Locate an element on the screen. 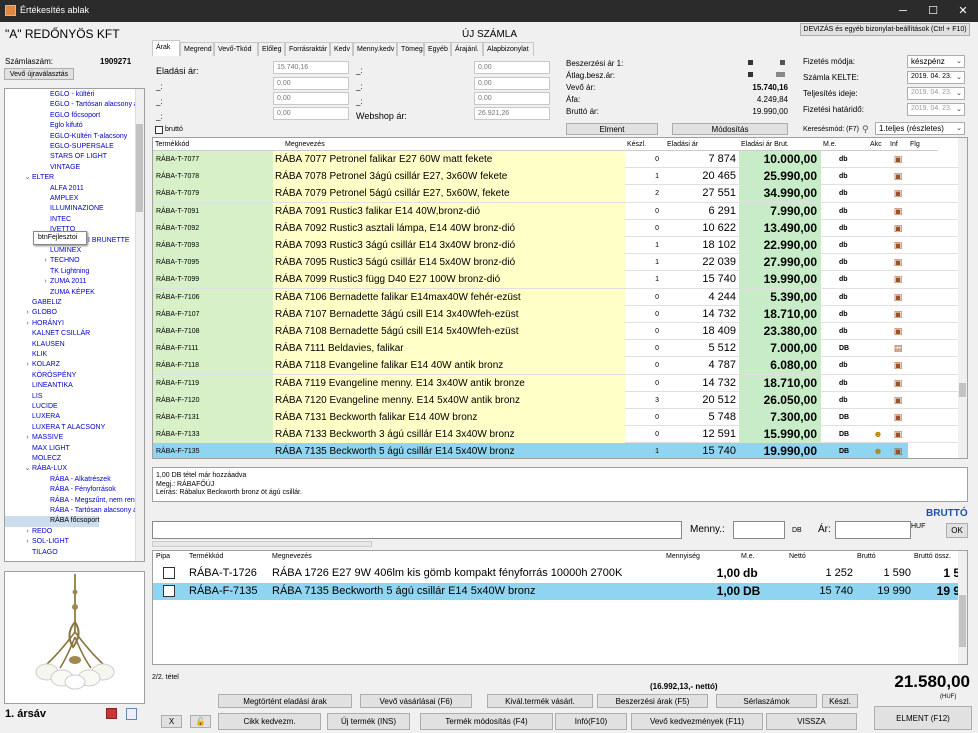 Image resolution: width=978 pixels, height=733 pixels. extra-input-1: 0,00 is located at coordinates (311, 83).